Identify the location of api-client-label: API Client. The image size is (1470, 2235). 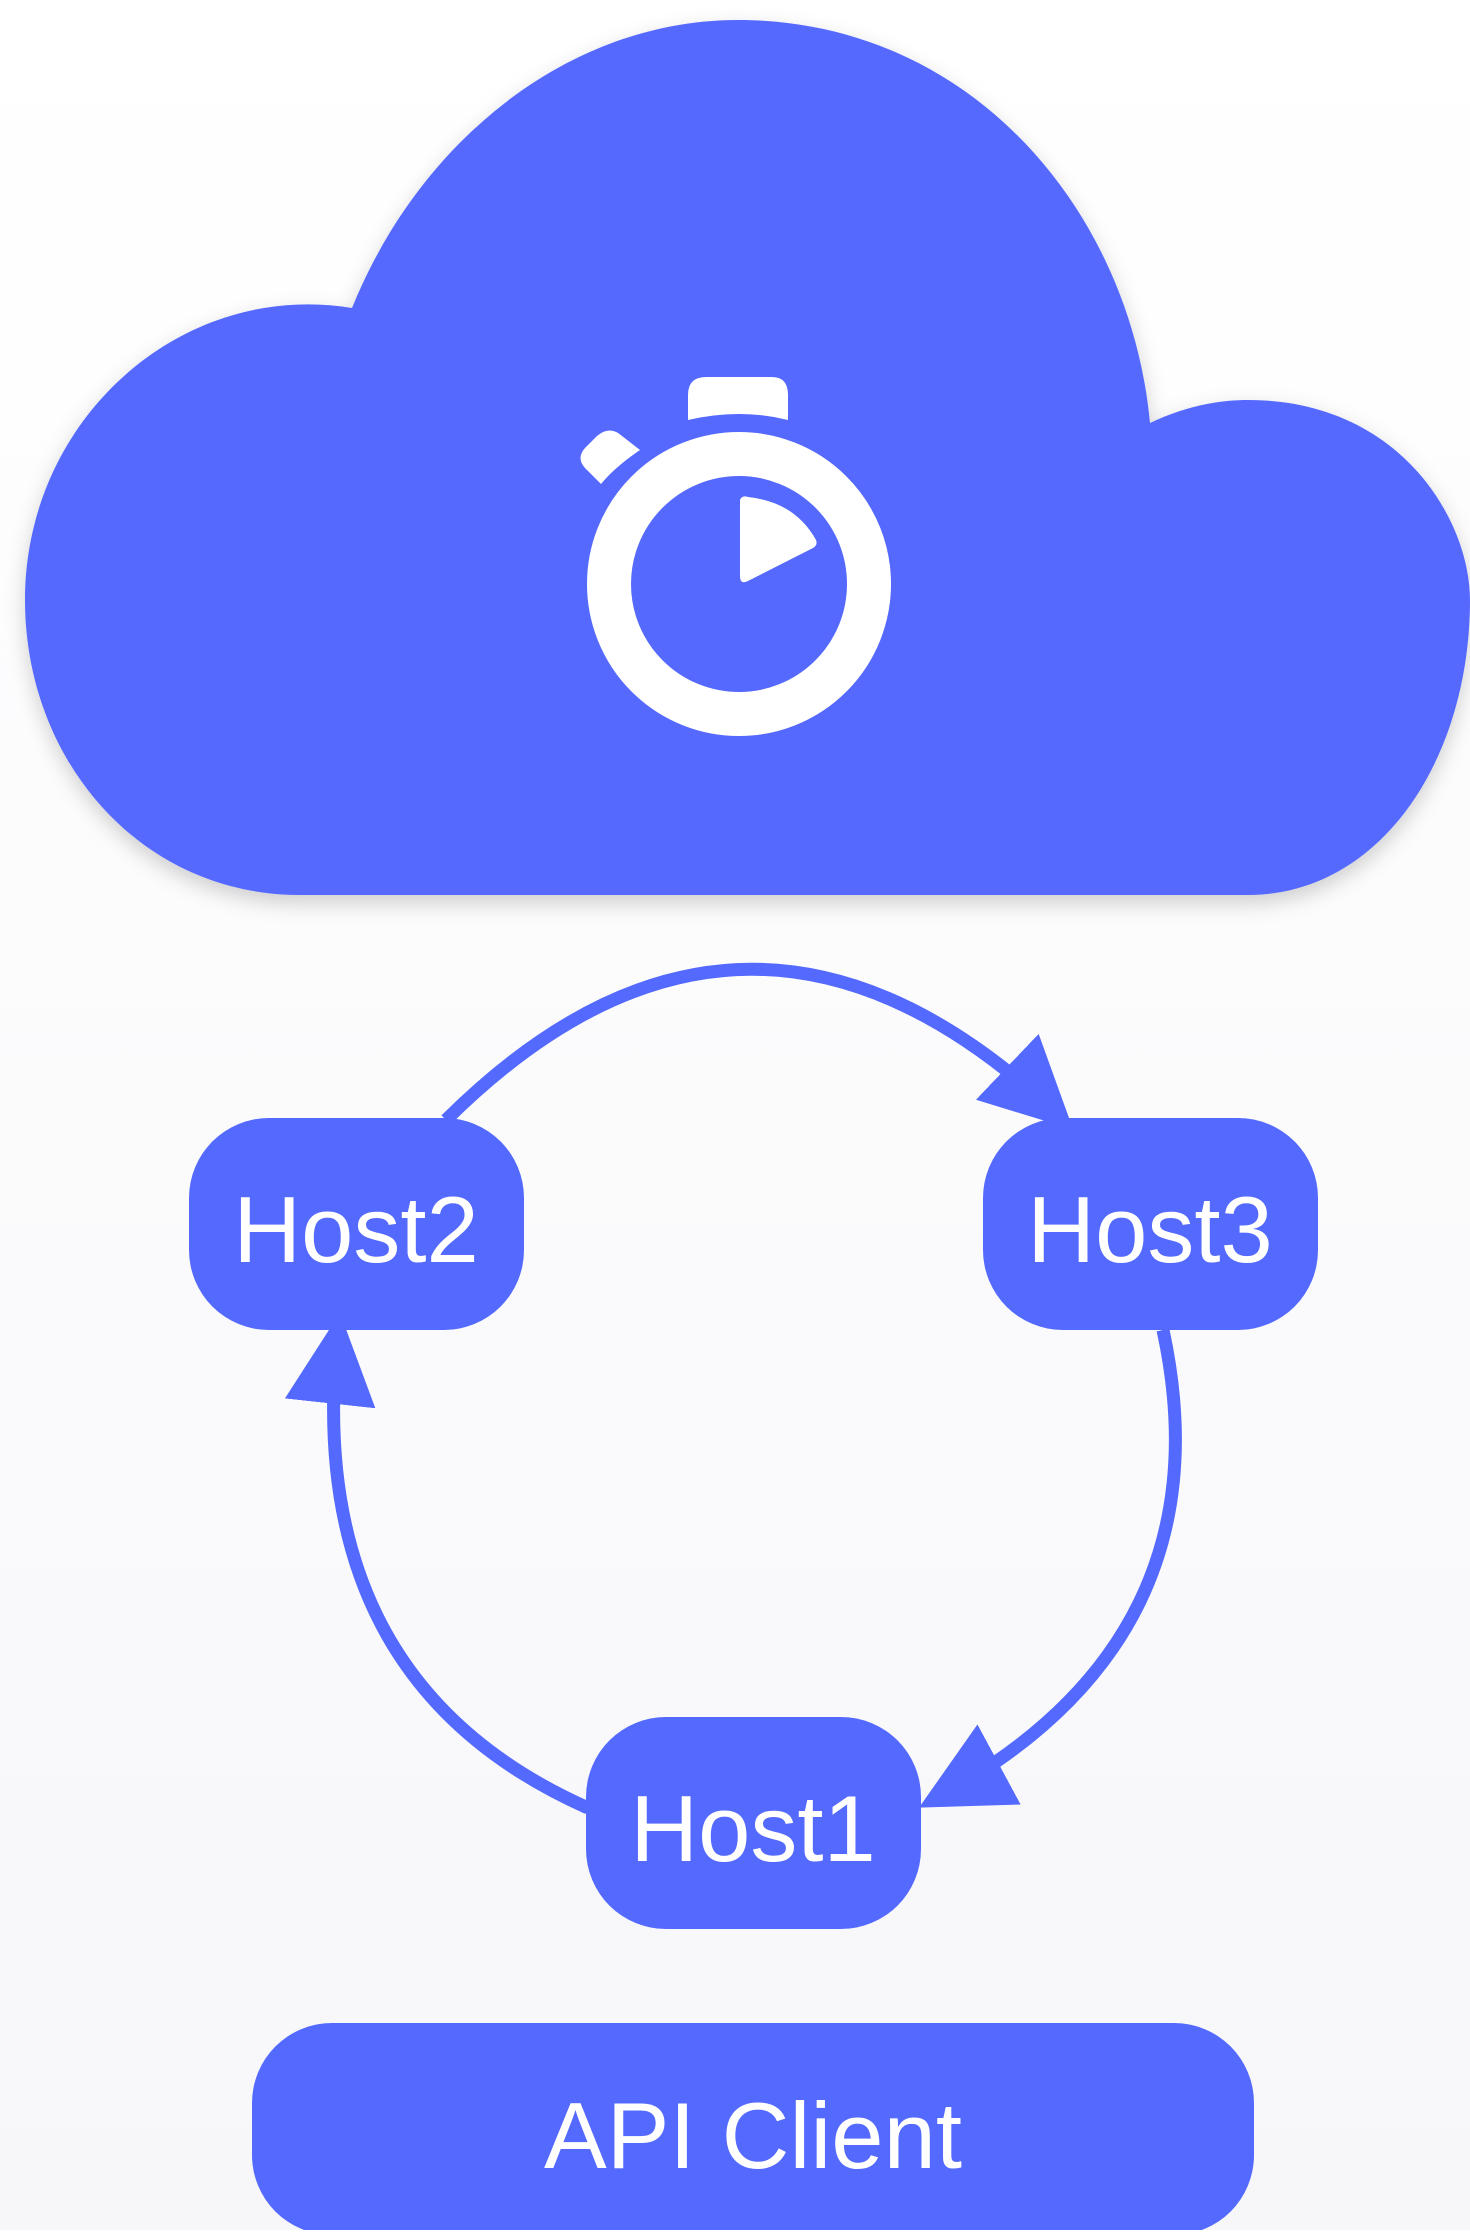
(753, 2135).